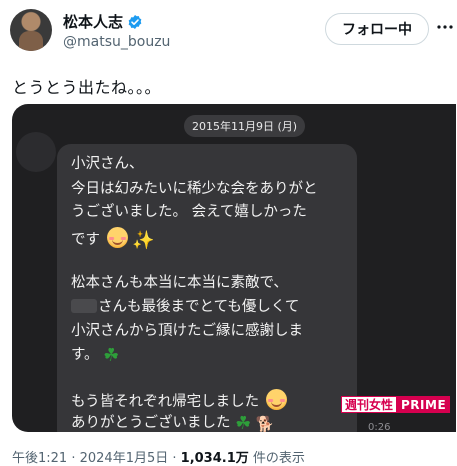  I want to click on message-line-with-emoji: す。 ☘, so click(95, 356).